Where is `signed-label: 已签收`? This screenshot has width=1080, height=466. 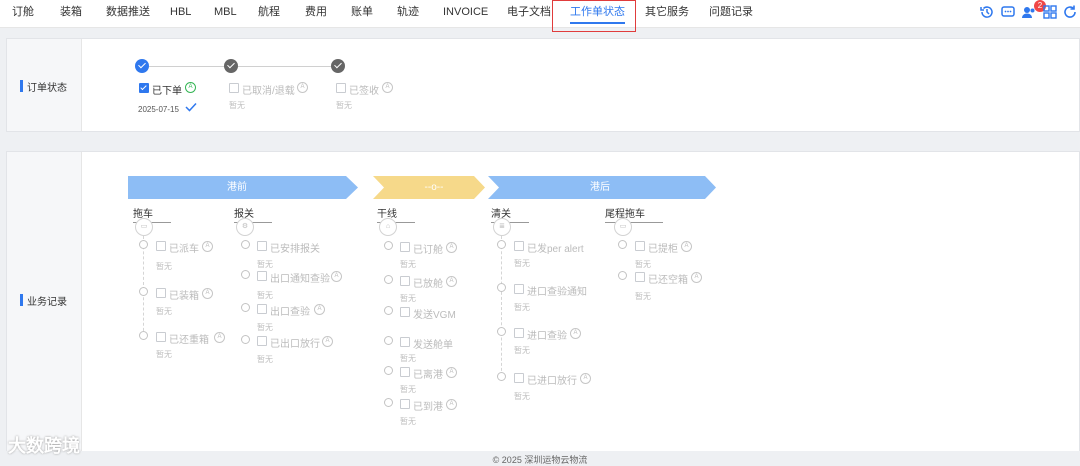 signed-label: 已签收 is located at coordinates (364, 91).